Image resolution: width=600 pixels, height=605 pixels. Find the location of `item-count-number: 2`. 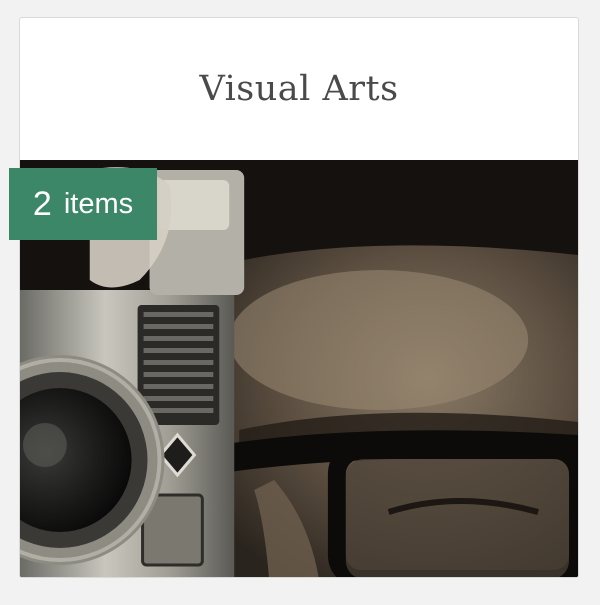

item-count-number: 2 is located at coordinates (42, 203).